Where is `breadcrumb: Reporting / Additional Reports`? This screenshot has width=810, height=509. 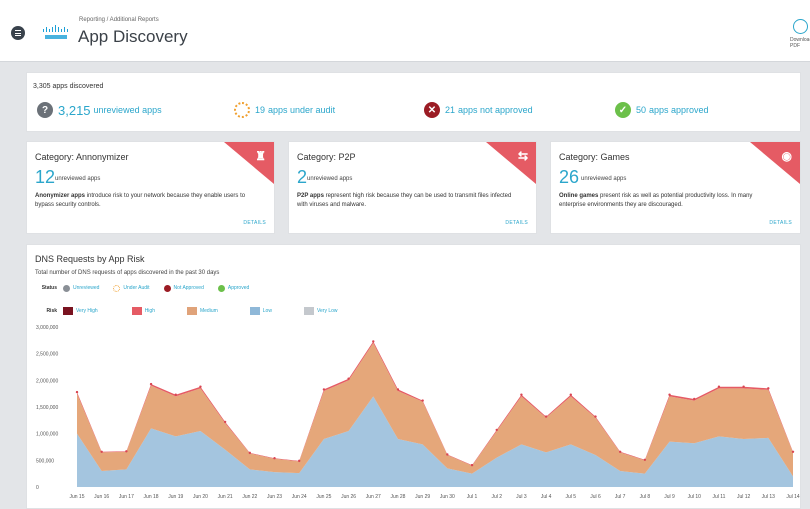
breadcrumb: Reporting / Additional Reports is located at coordinates (119, 20).